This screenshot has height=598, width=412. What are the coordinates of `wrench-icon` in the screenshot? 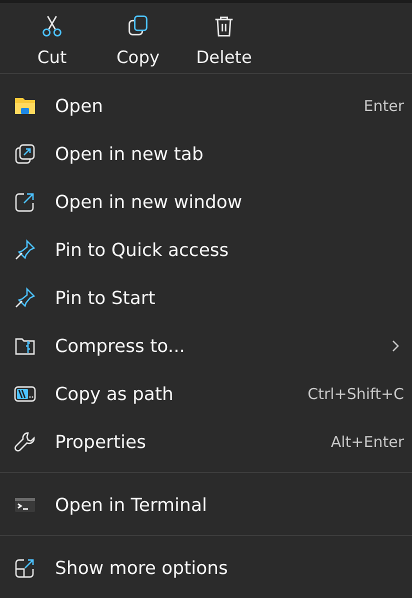 It's located at (25, 442).